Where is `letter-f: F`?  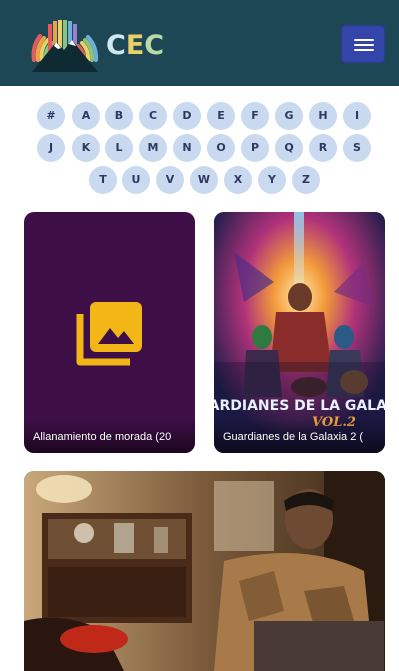
letter-f: F is located at coordinates (255, 116).